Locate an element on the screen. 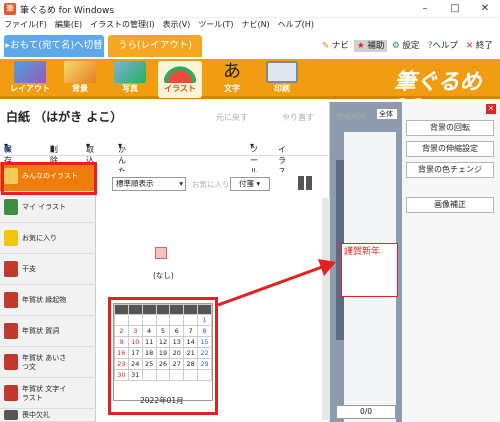  navi-button: ✎ ナビ is located at coordinates (335, 46).